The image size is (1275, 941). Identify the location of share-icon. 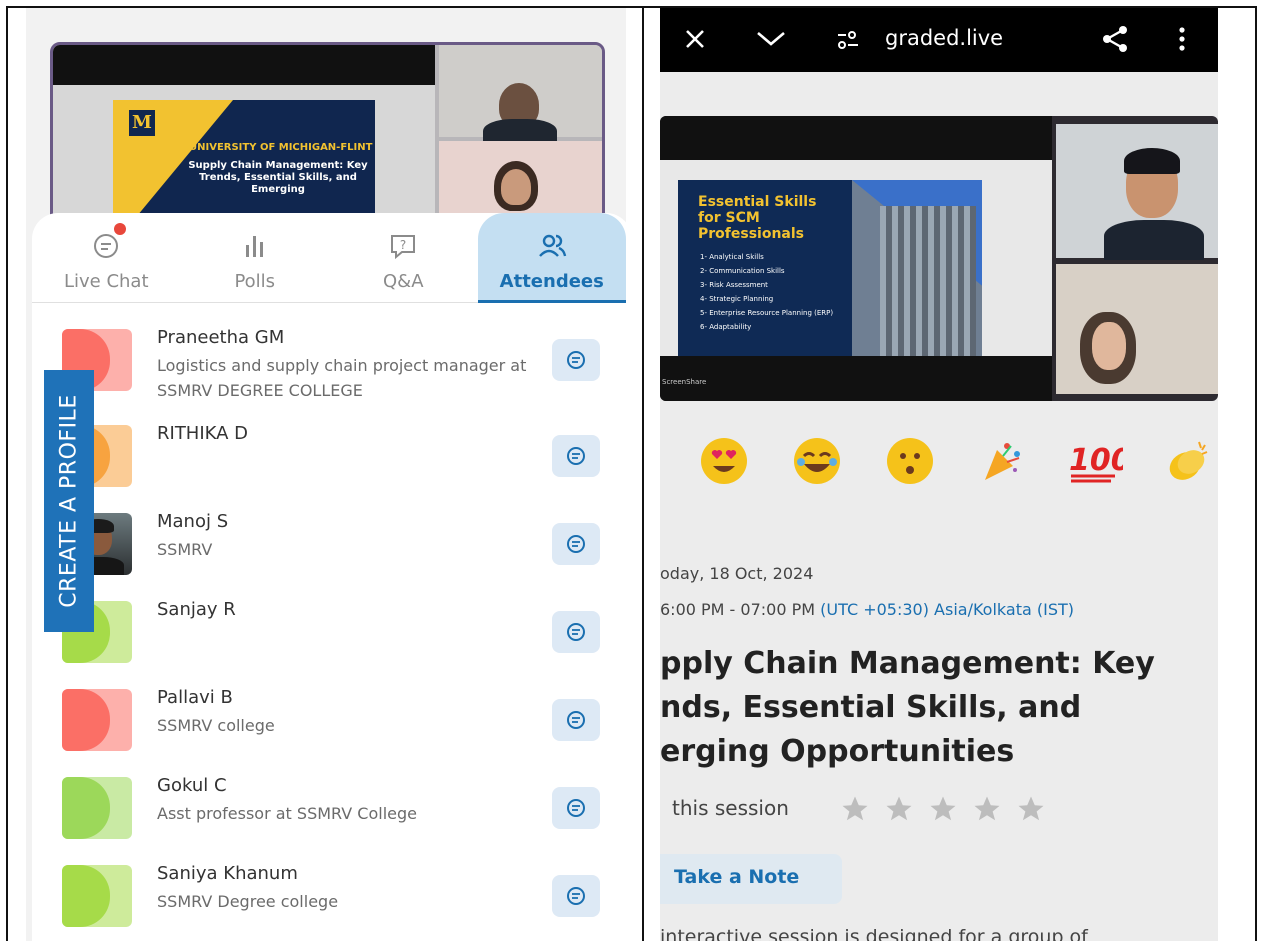
(1115, 39).